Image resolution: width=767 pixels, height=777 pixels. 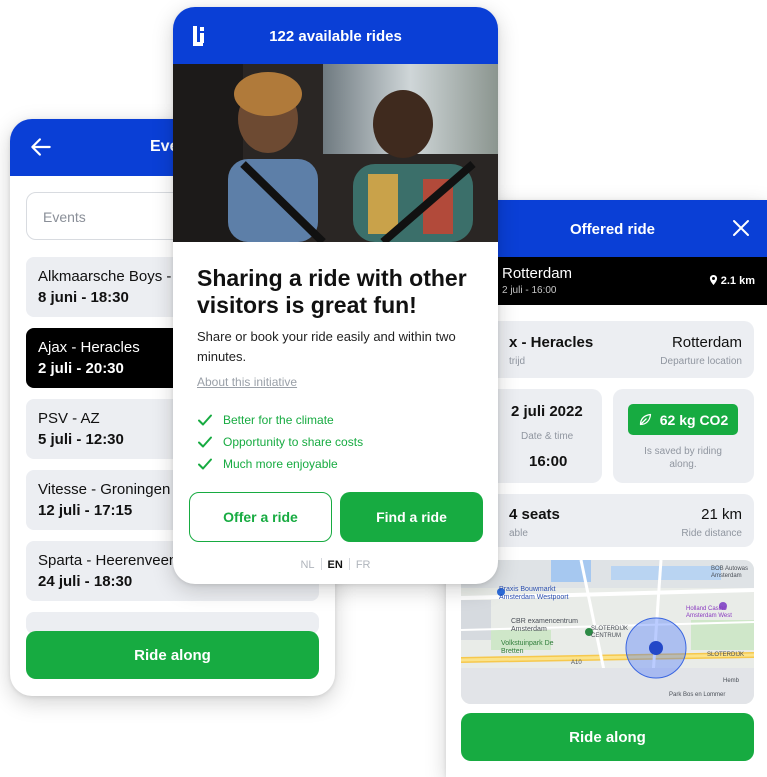 I want to click on co2-tile: 62 kg CO2 Is saved by riding along., so click(x=683, y=436).